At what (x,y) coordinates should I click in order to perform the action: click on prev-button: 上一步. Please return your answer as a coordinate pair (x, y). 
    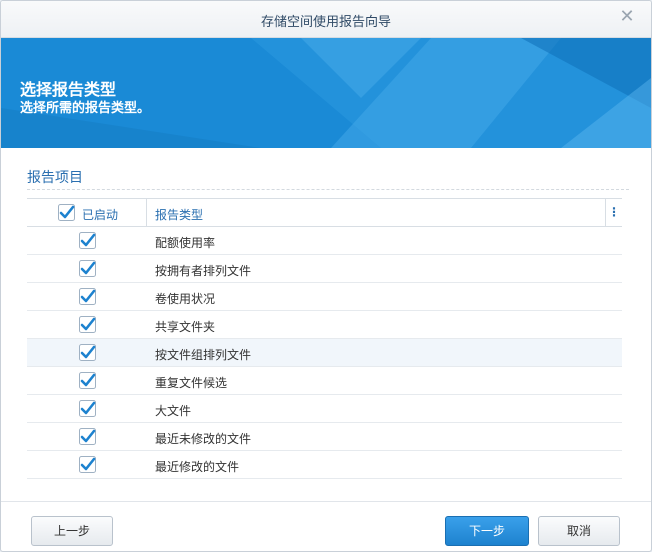
    Looking at the image, I should click on (72, 531).